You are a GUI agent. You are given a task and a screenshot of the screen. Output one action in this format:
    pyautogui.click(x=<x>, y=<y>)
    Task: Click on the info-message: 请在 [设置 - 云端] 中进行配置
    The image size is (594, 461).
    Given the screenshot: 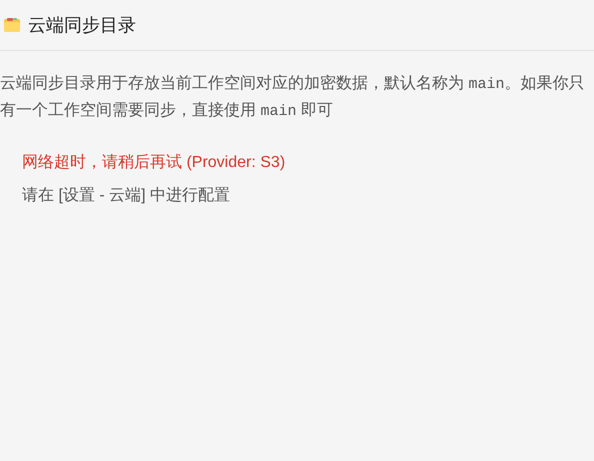 What is the action you would take?
    pyautogui.click(x=126, y=195)
    